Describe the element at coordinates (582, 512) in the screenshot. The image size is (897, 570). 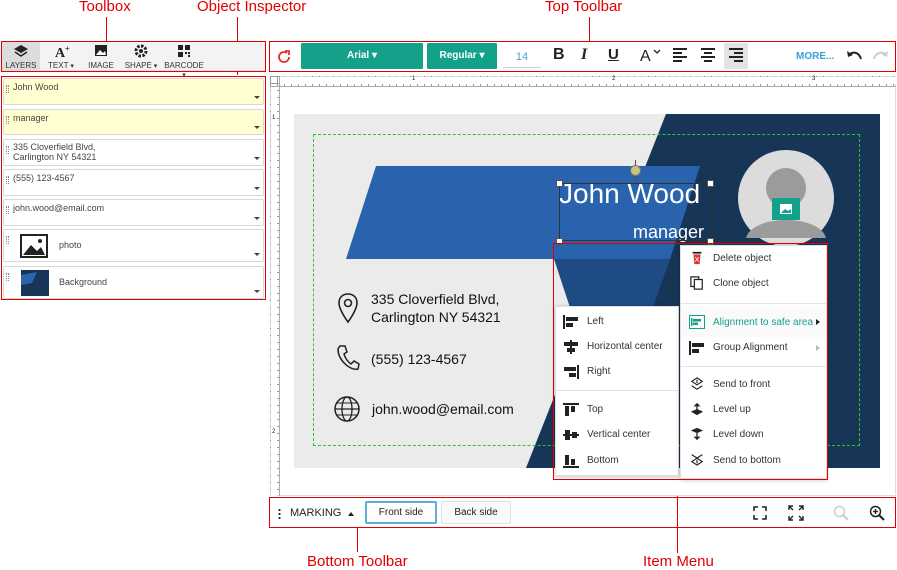
I see `bottom-toolbar-highlight` at that location.